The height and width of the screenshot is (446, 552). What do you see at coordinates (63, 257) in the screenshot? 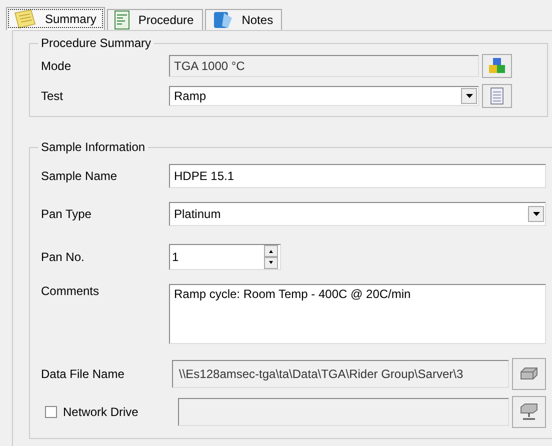
I see `field-label: Pan No.` at bounding box center [63, 257].